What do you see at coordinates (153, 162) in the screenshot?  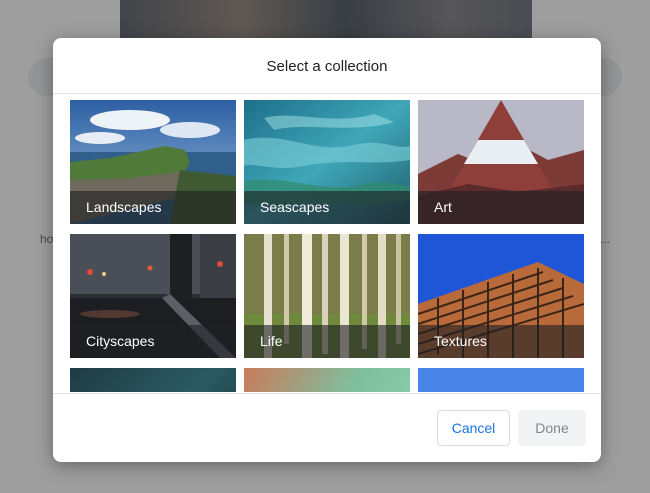 I see `collection-tile-landscapes: Landscapes` at bounding box center [153, 162].